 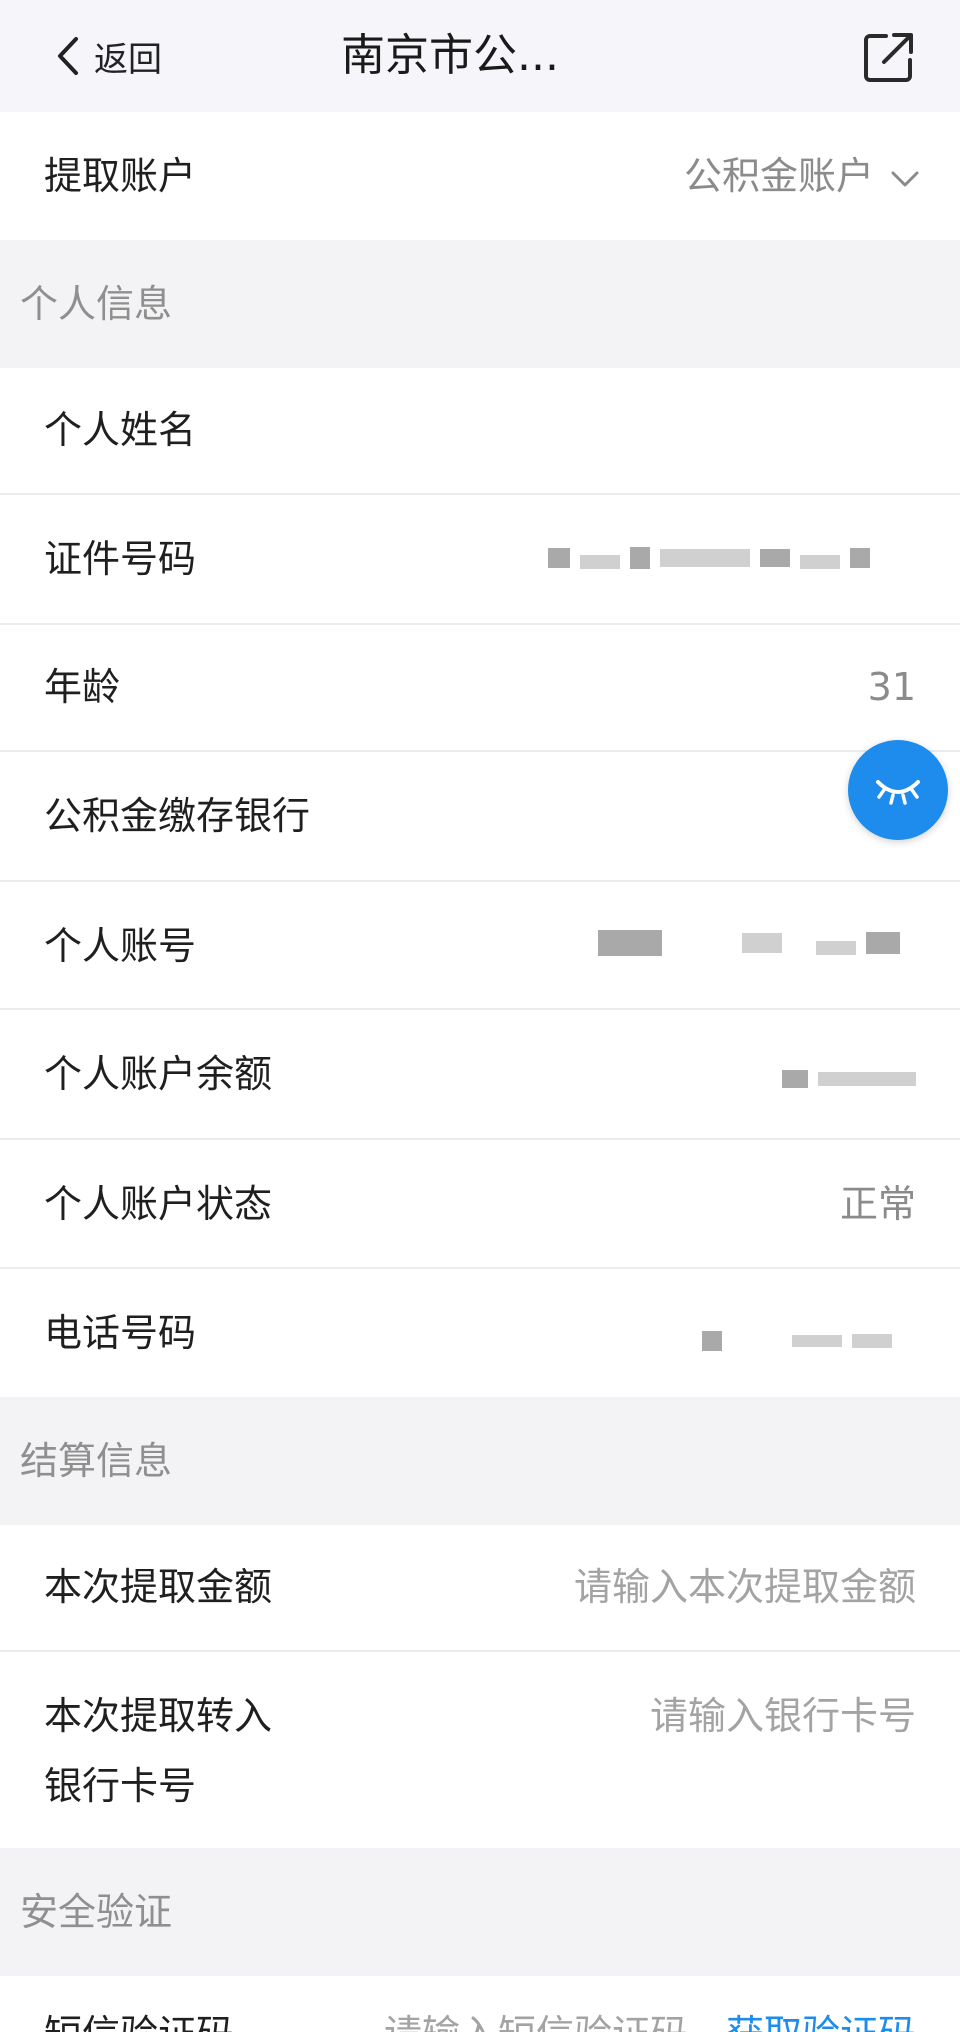 I want to click on sms-label: 短信验证码, so click(x=139, y=2021).